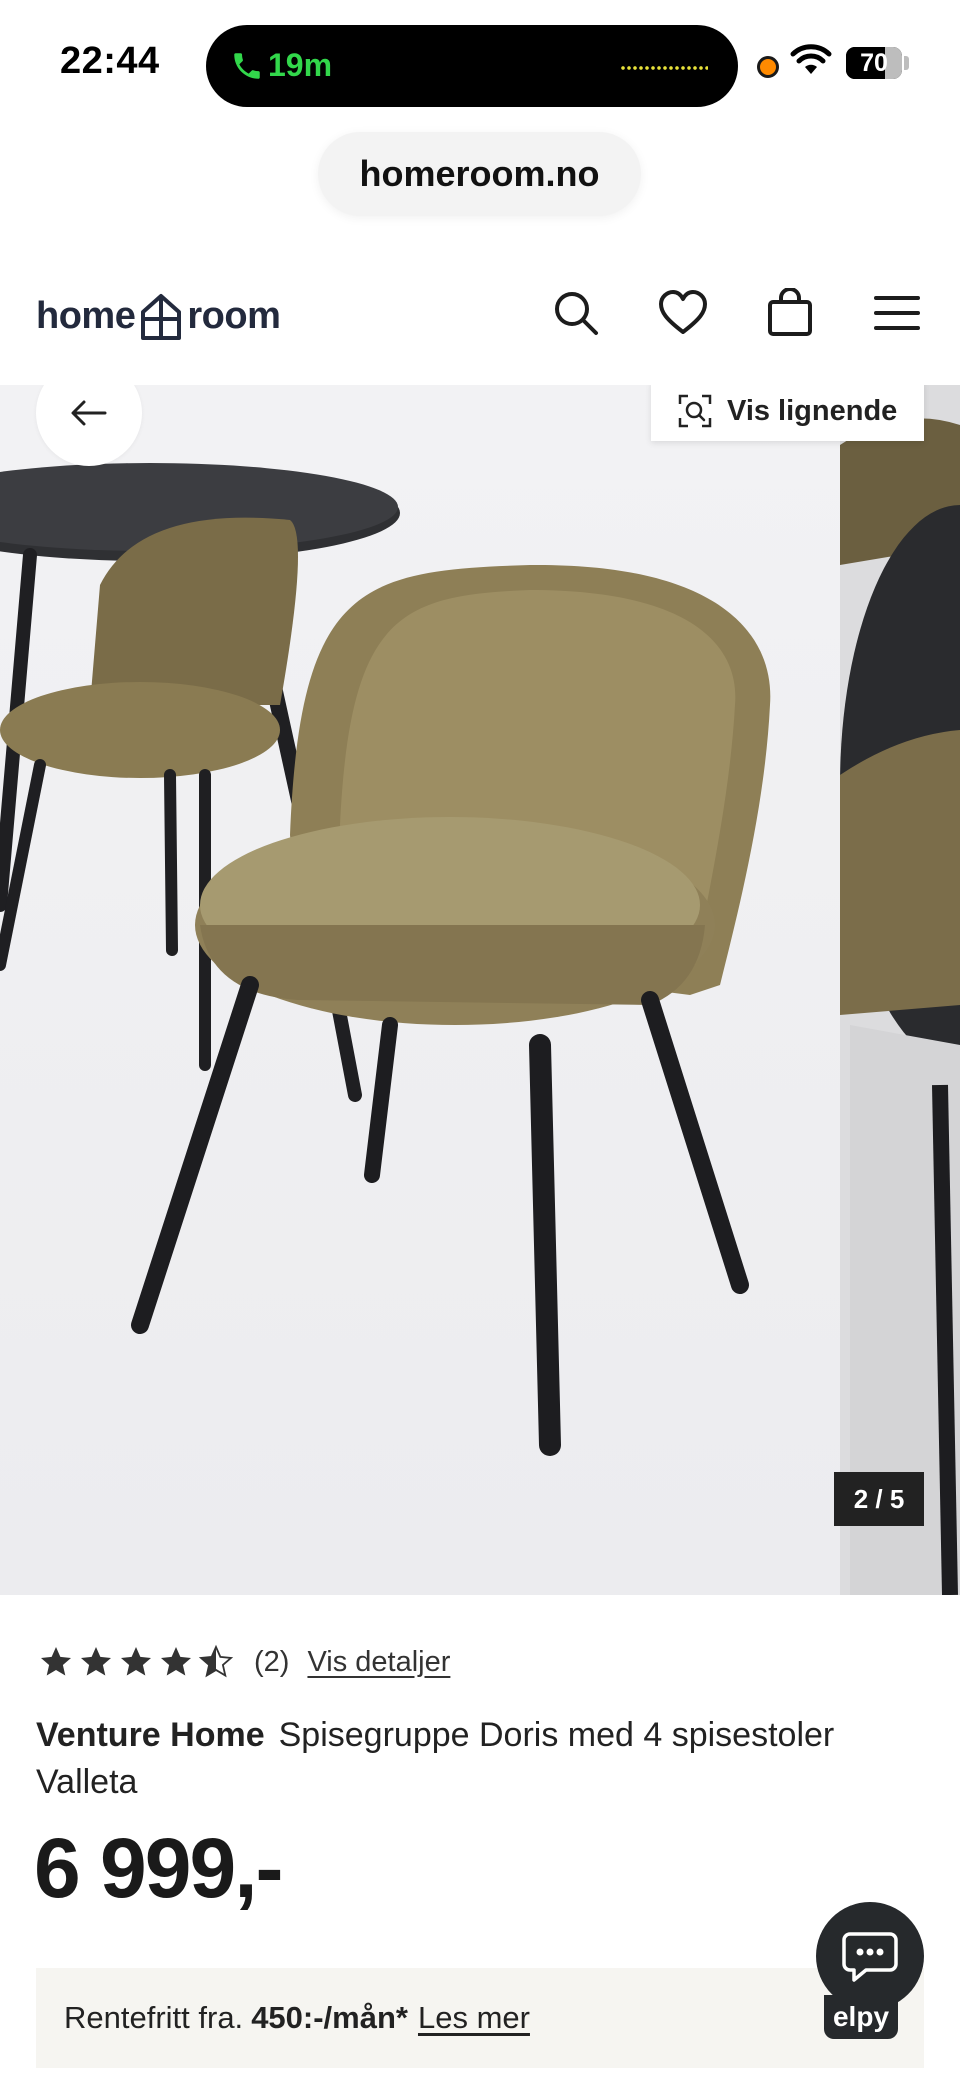 Image resolution: width=960 pixels, height=2081 pixels. Describe the element at coordinates (695, 411) in the screenshot. I see `visual-search-icon` at that location.